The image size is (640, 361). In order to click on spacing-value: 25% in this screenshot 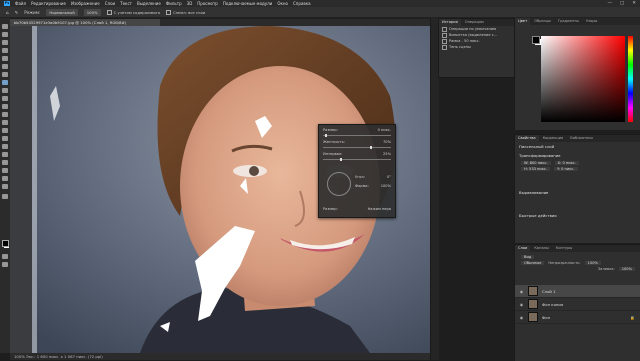, I will do `click(387, 154)`.